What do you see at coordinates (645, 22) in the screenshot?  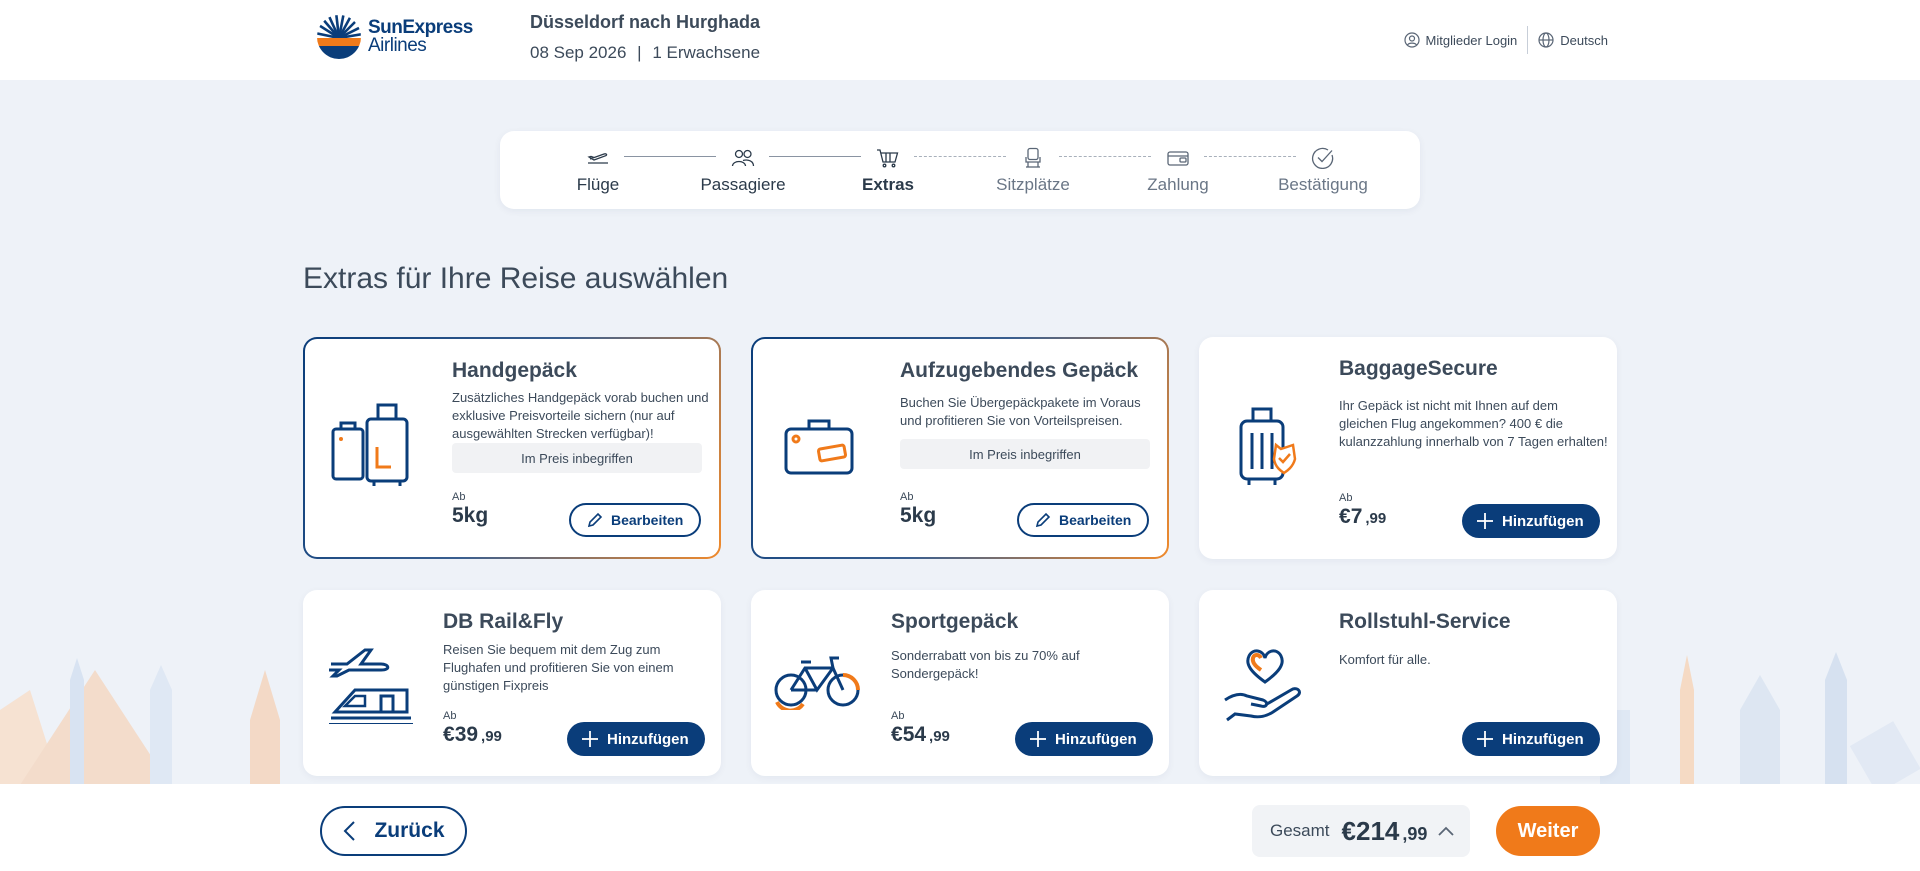 I see `trip-route: Düsseldorf nach Hurghada` at bounding box center [645, 22].